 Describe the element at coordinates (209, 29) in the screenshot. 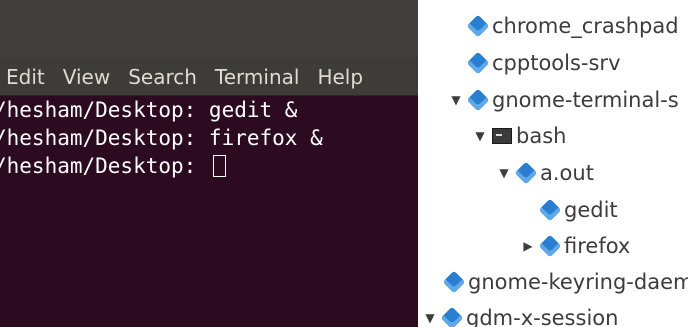

I see `terminal-titlebar` at that location.